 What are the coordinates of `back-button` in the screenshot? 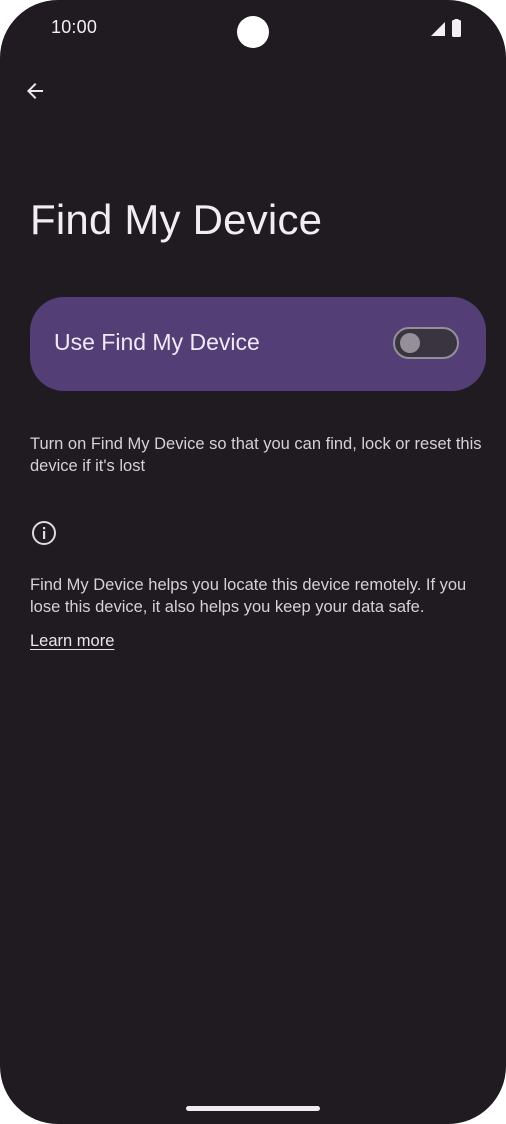 It's located at (35, 91).